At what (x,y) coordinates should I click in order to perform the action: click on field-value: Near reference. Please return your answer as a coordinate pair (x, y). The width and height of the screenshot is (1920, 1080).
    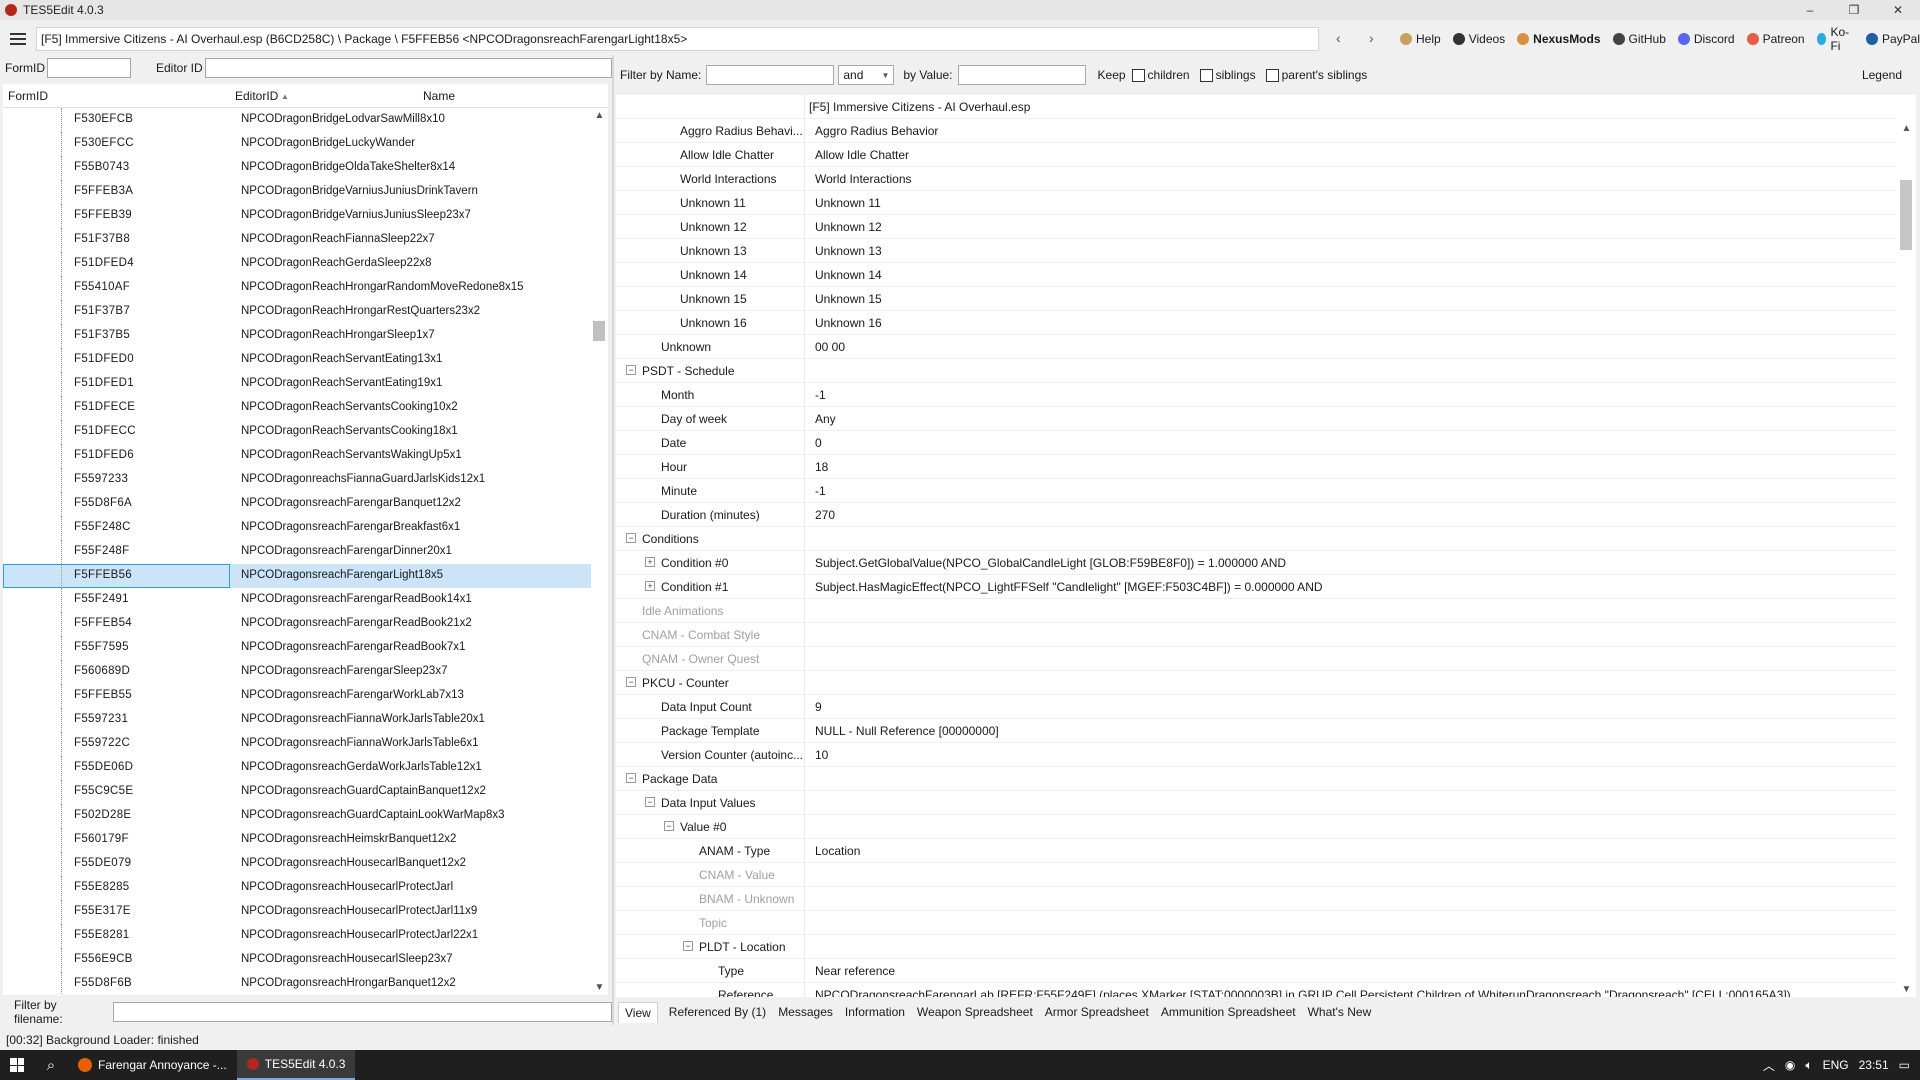
    Looking at the image, I should click on (855, 971).